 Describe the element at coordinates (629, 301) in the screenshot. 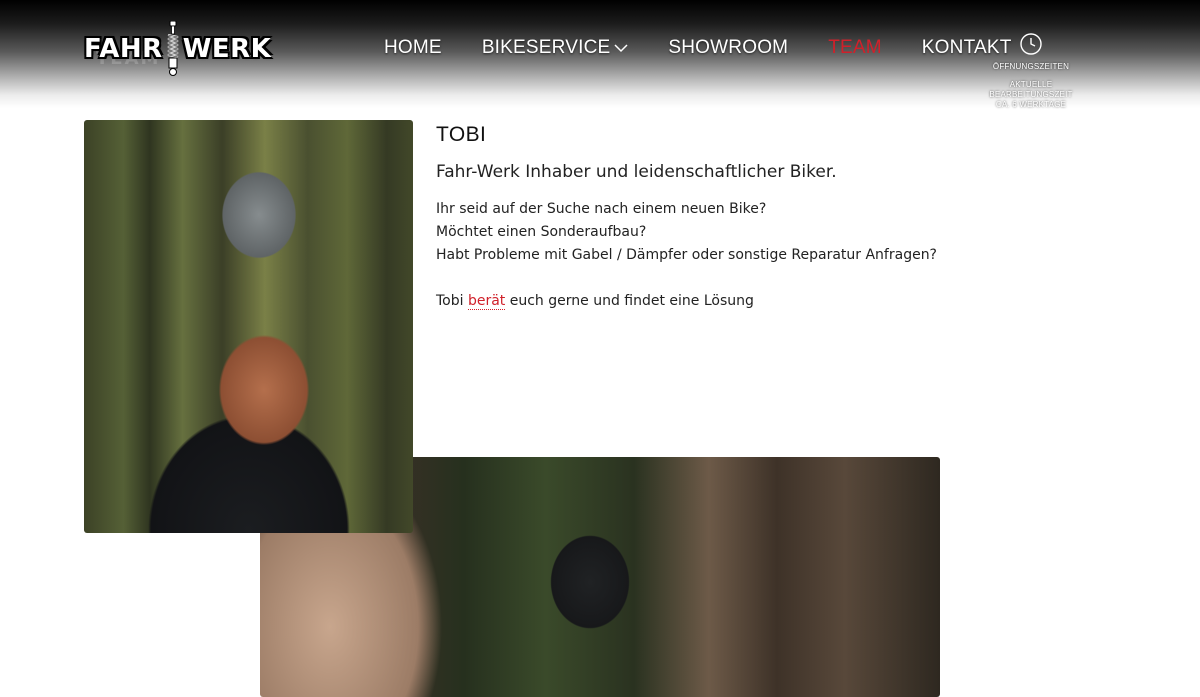

I see `closing-text-after: euch gerne und findet eine Lösung` at that location.